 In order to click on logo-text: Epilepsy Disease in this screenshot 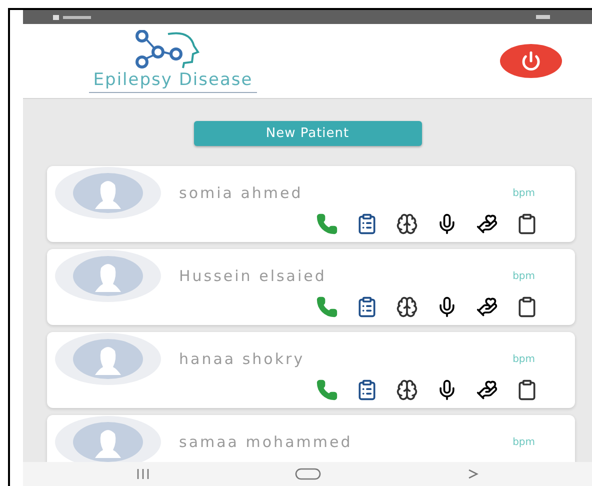, I will do `click(173, 81)`.